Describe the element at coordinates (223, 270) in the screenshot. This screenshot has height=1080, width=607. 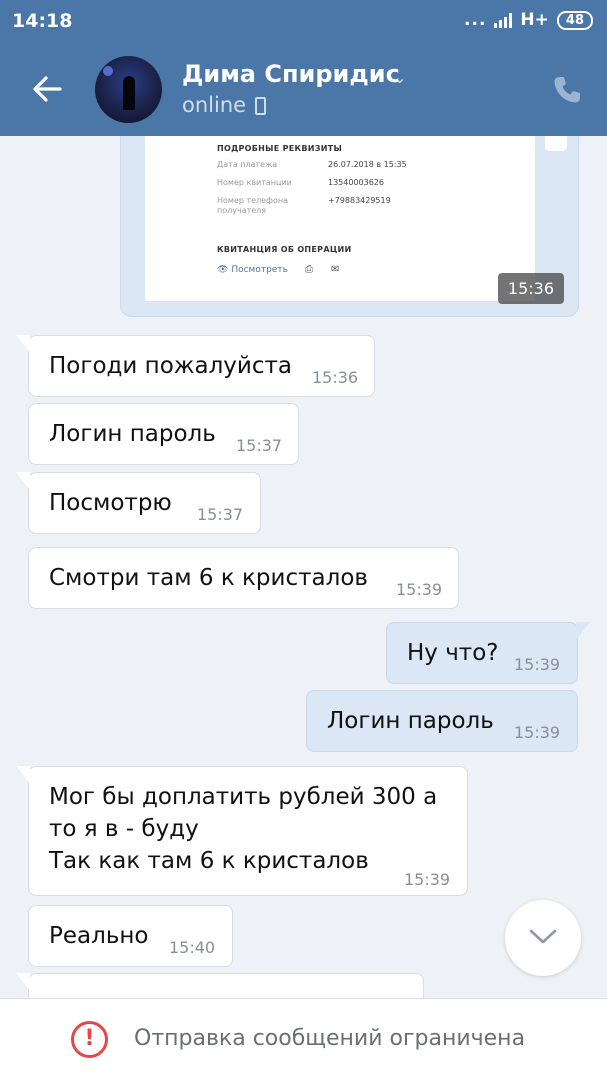
I see `eye-icon: 👁` at that location.